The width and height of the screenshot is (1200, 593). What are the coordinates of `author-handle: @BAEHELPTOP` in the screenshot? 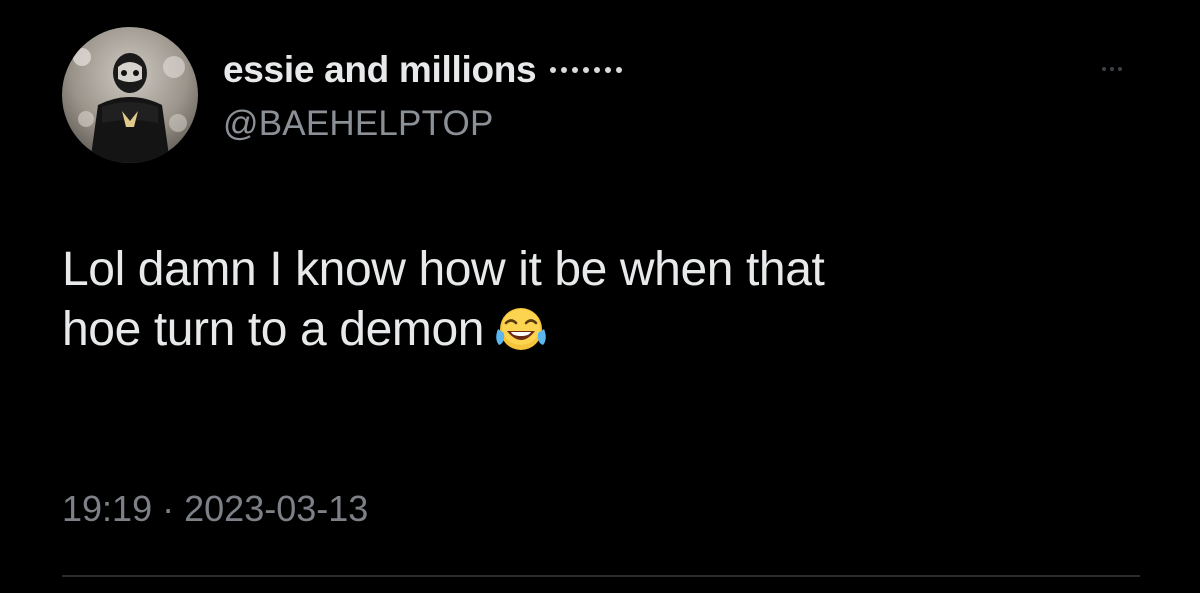 It's located at (358, 124).